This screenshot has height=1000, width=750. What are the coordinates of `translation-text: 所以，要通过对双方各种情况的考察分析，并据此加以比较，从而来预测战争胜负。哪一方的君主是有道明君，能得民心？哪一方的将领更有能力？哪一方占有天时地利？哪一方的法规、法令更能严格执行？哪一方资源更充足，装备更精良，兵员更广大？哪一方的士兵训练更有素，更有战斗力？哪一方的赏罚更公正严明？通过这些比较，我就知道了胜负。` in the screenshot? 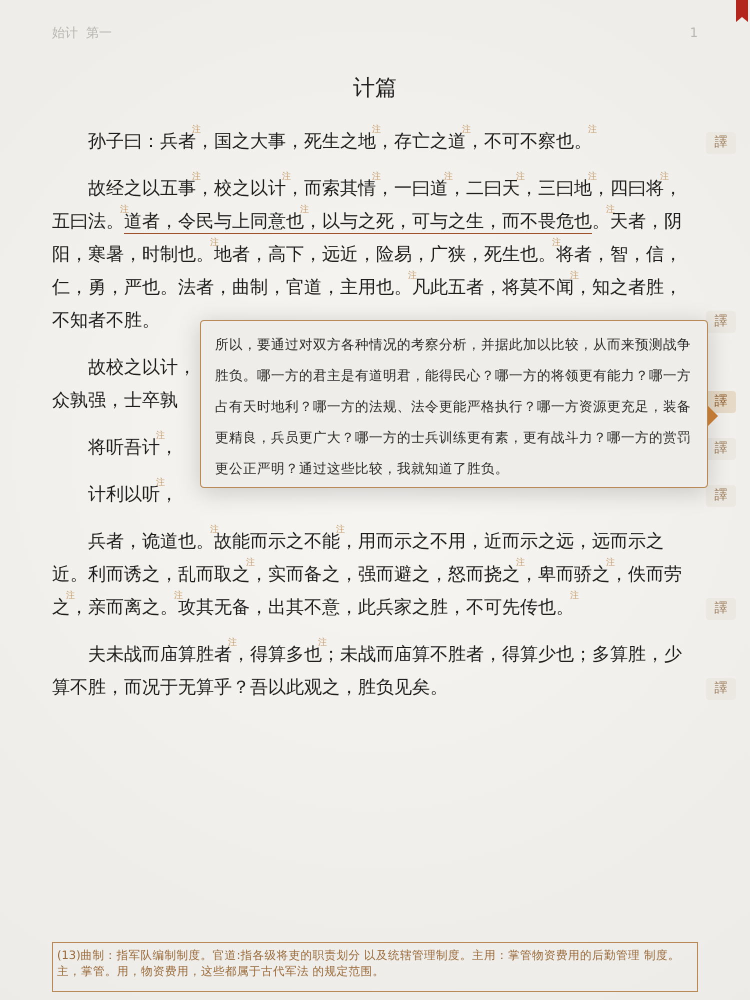 It's located at (453, 407).